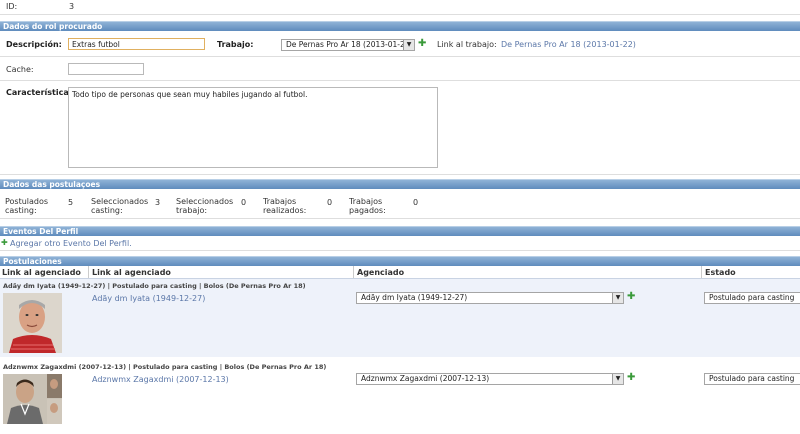 The height and width of the screenshot is (434, 800). I want to click on agenciado-select-value: Adãy dm Iyata (1949-12-27), so click(414, 297).